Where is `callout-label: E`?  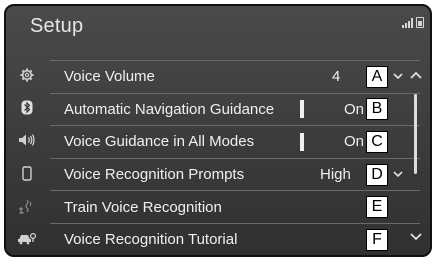 callout-label: E is located at coordinates (377, 207).